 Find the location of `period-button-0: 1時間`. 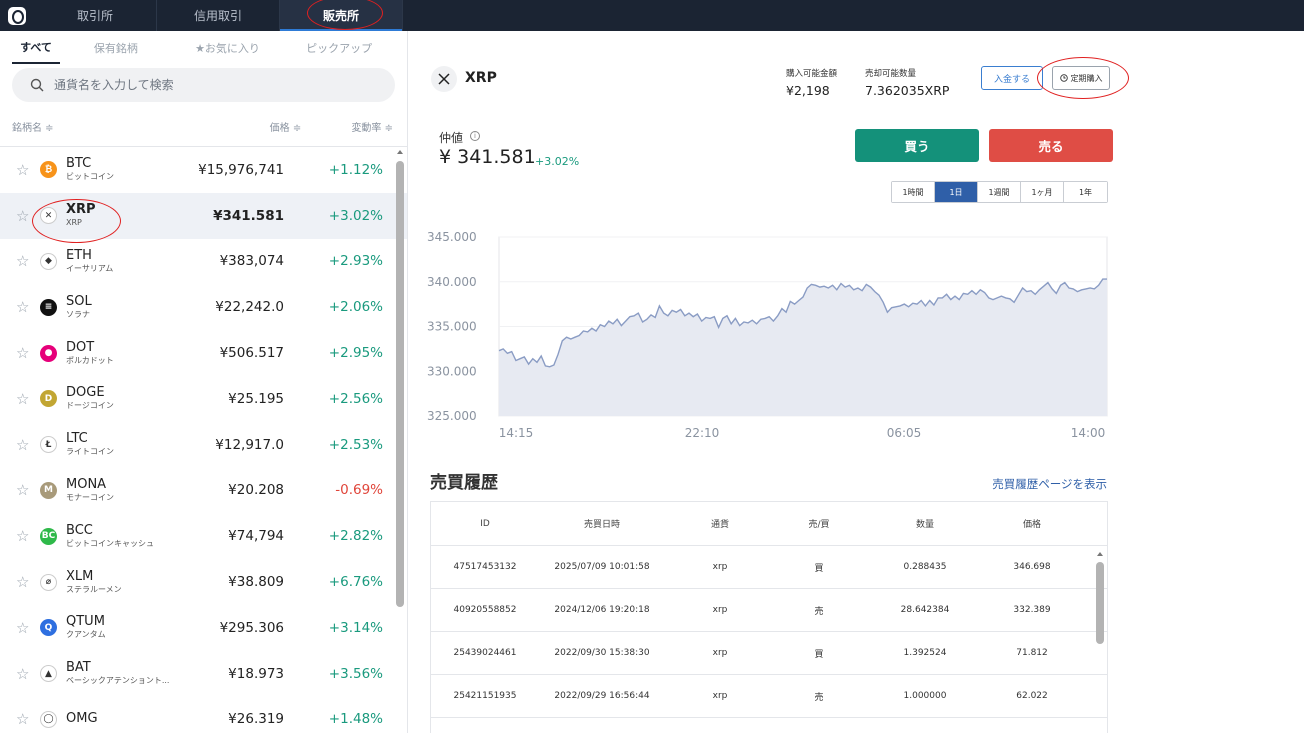

period-button-0: 1時間 is located at coordinates (913, 192).